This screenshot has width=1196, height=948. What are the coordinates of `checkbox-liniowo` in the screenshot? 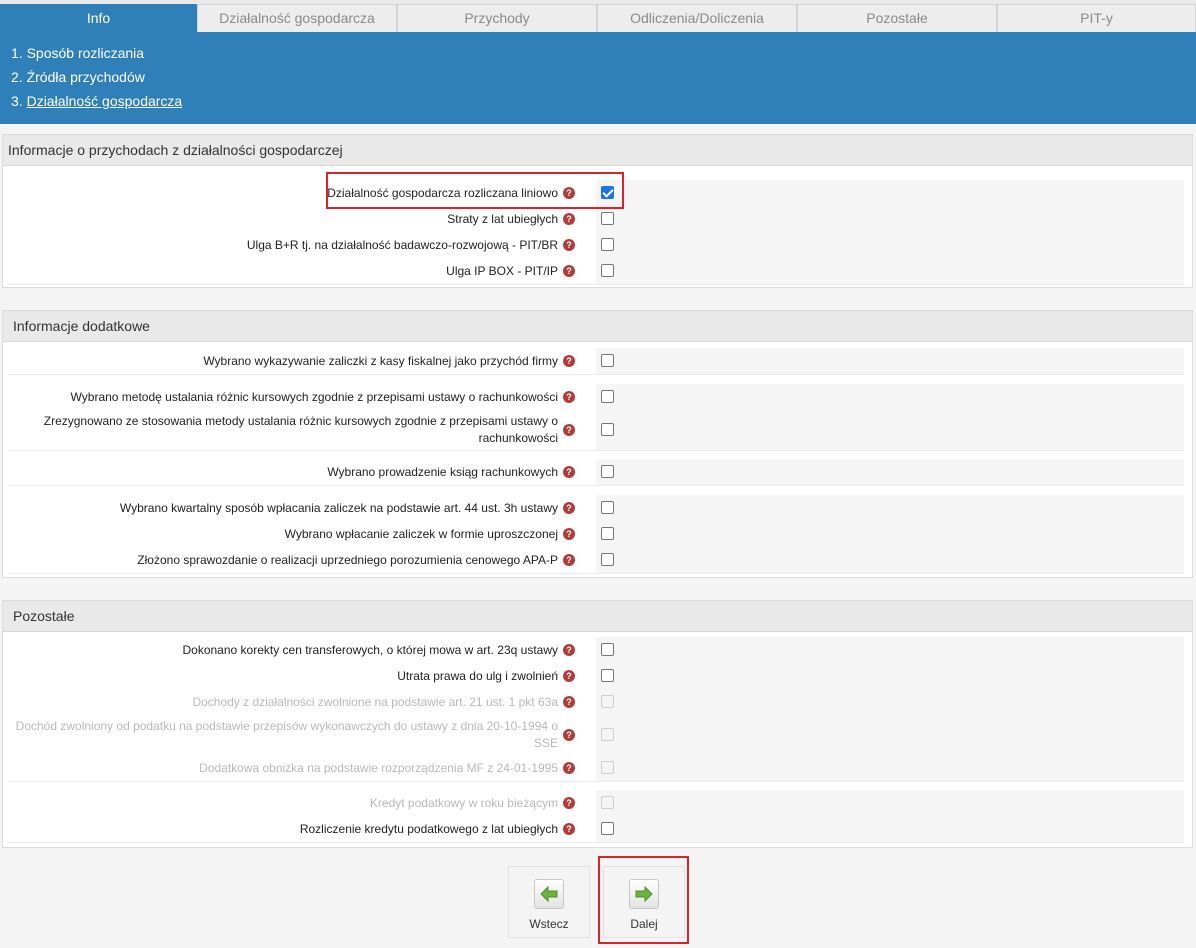 It's located at (607, 192).